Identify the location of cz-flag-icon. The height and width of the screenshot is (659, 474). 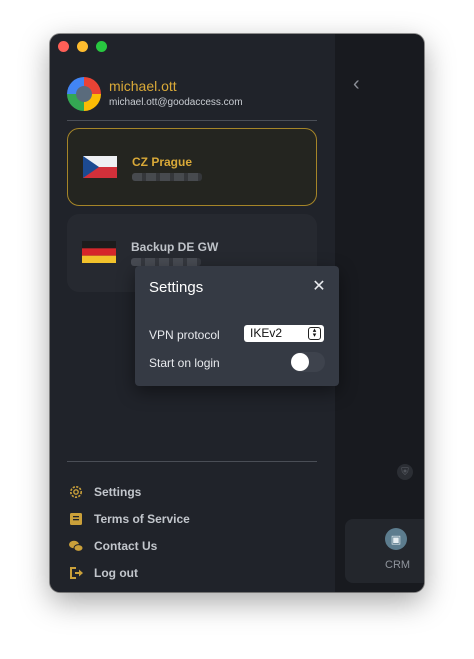
(100, 167).